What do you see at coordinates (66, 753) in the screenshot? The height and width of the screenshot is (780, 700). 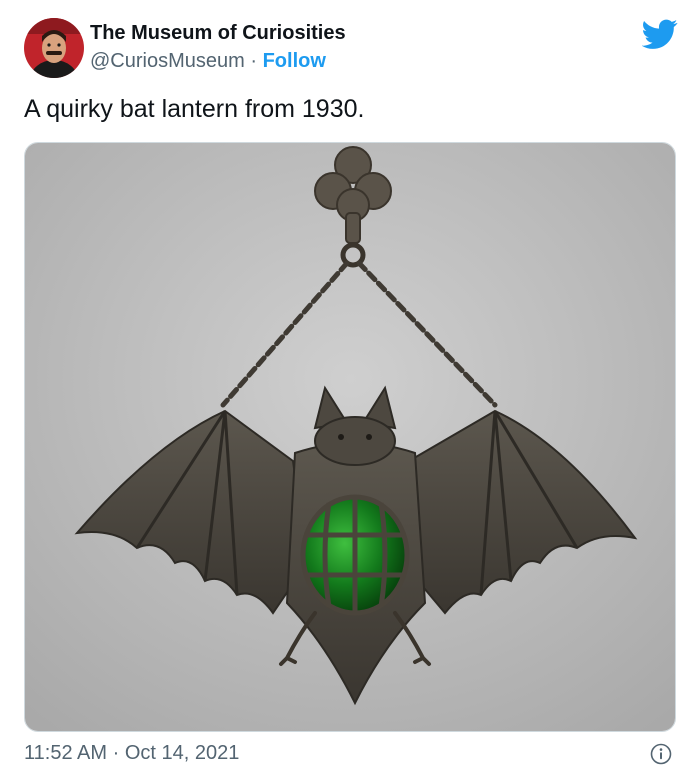 I see `tweet-time: 11:52 AM` at bounding box center [66, 753].